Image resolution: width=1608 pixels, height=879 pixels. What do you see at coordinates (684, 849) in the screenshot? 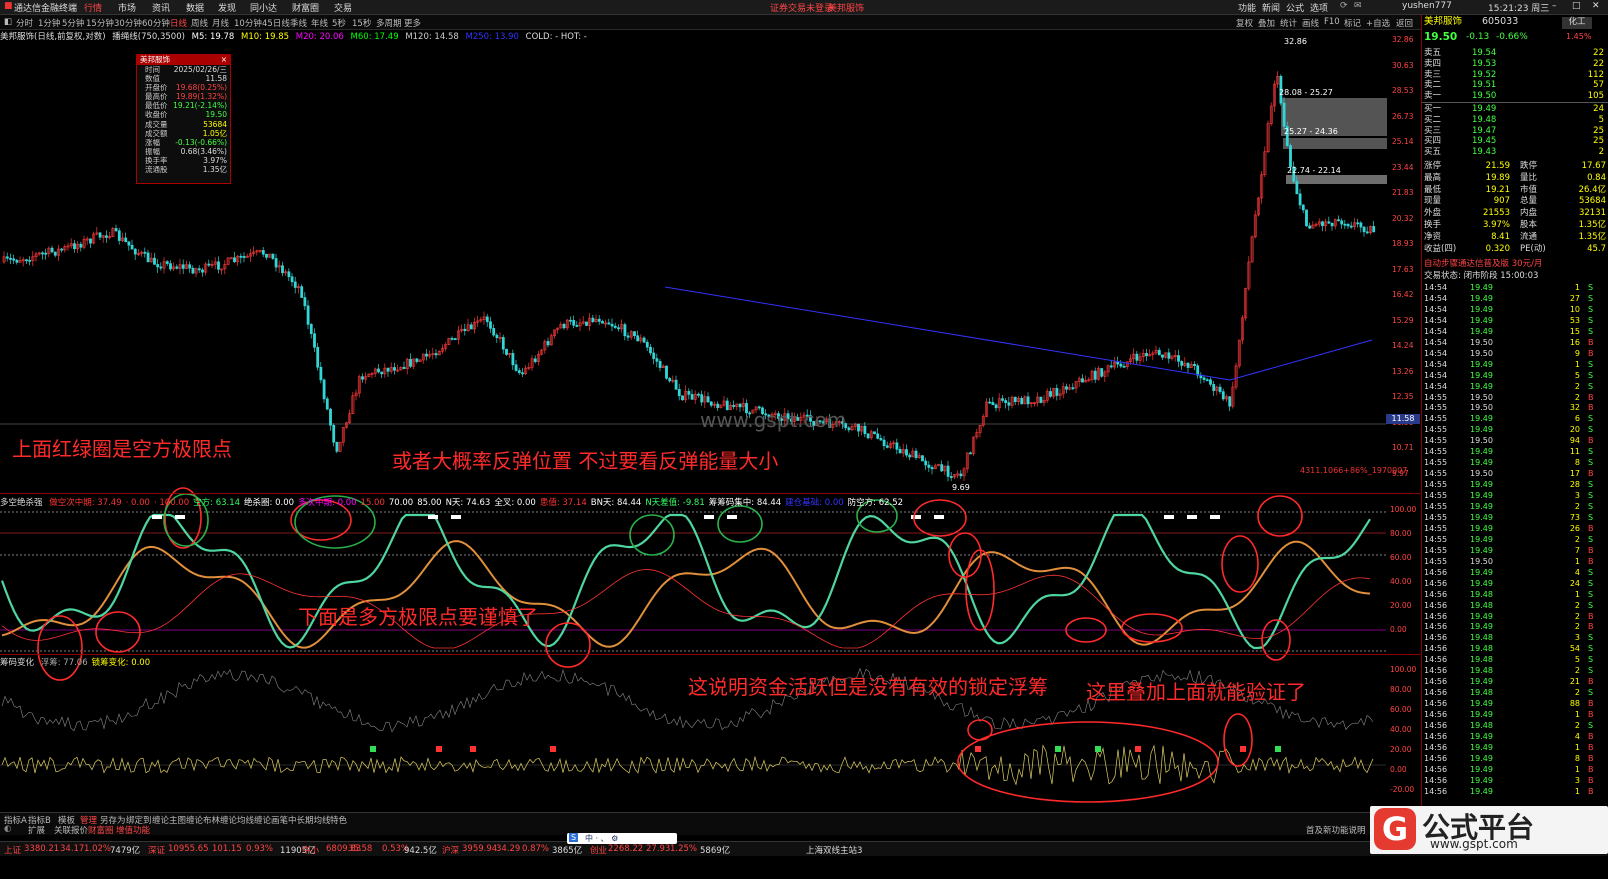
I see `index-quote-item: 1.25%` at bounding box center [684, 849].